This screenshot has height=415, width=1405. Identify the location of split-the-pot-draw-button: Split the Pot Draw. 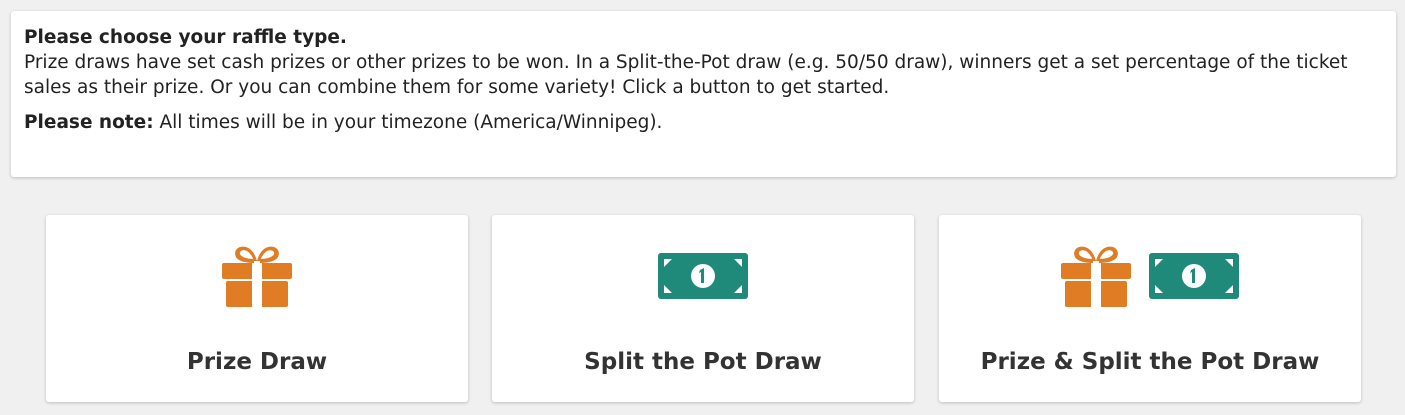
(703, 308).